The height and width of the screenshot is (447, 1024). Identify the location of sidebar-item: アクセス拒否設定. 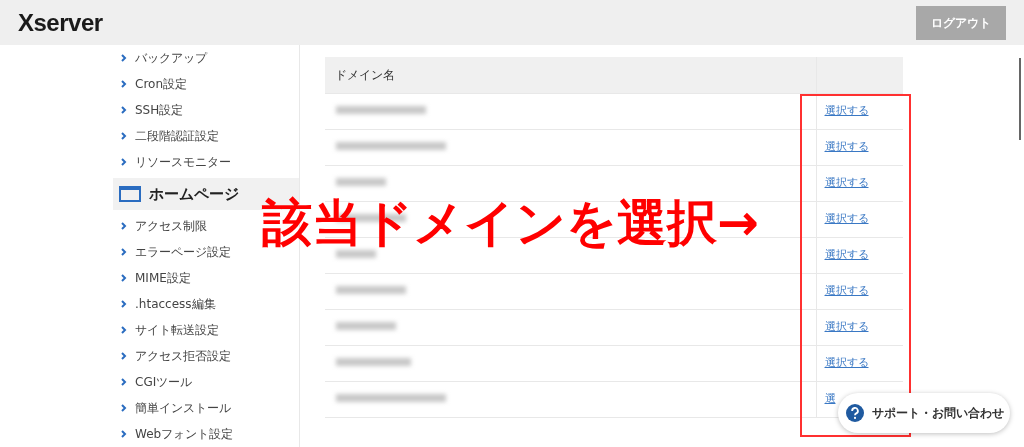
(206, 356).